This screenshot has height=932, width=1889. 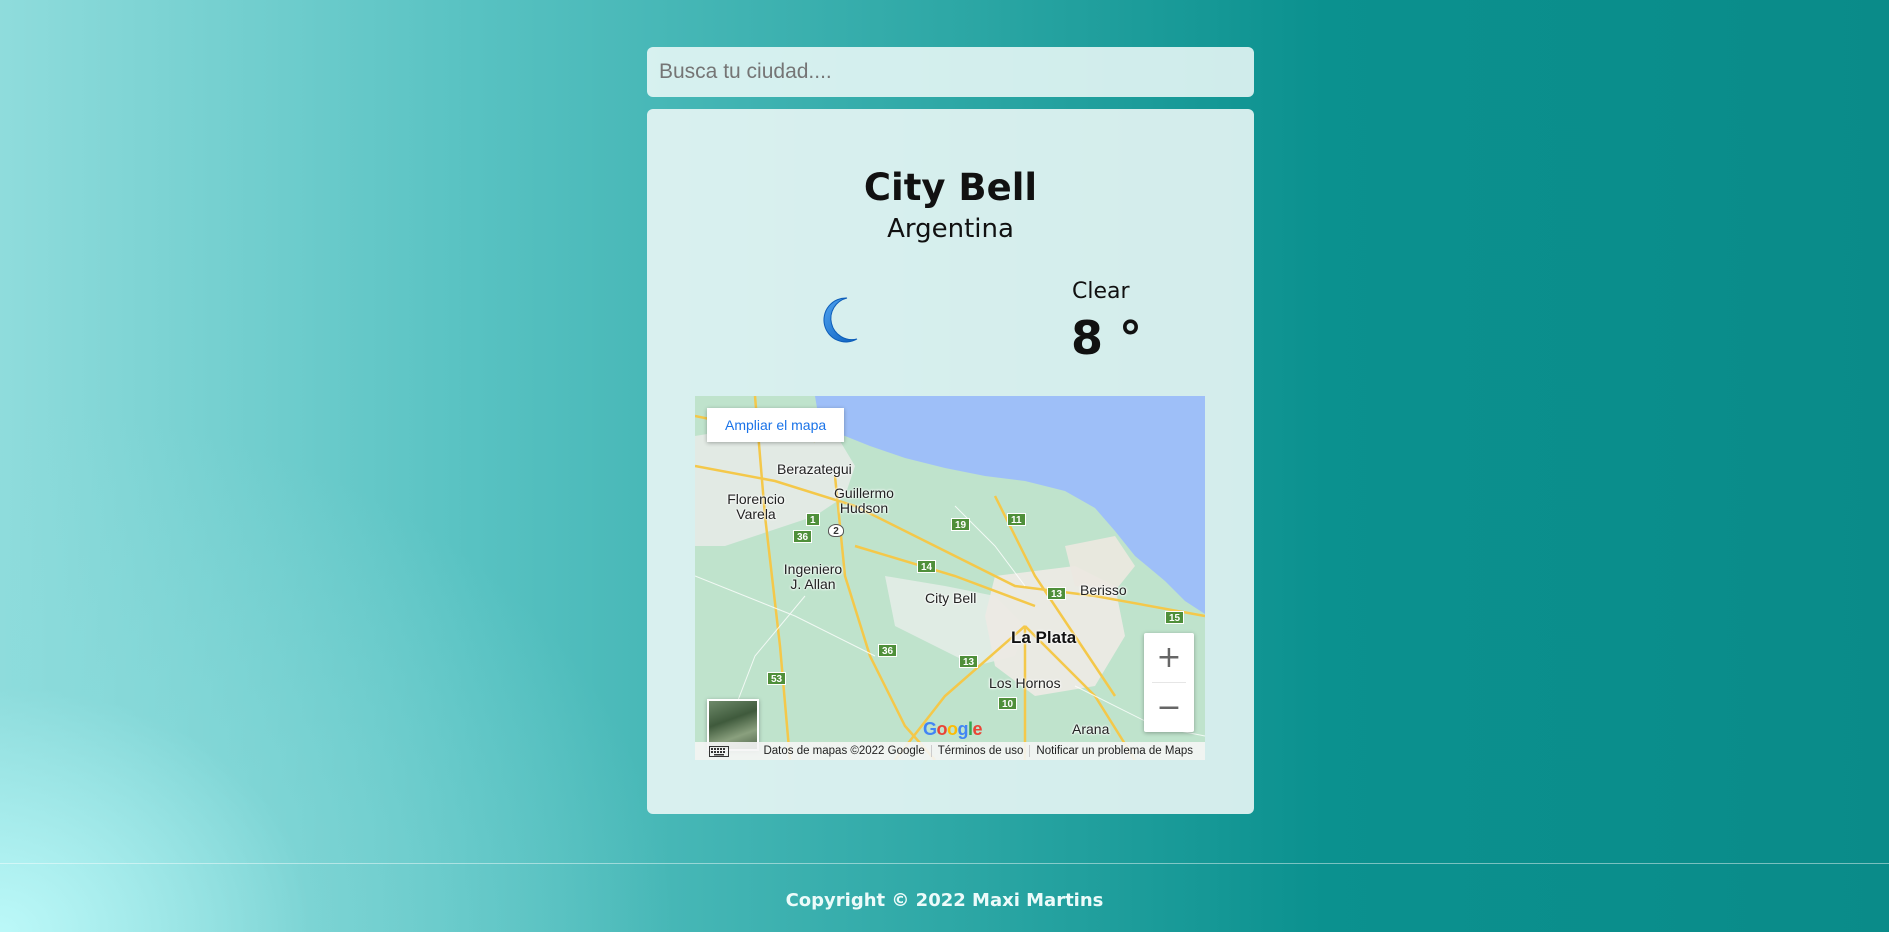 What do you see at coordinates (814, 469) in the screenshot?
I see `map-label-berazategui: Berazategui` at bounding box center [814, 469].